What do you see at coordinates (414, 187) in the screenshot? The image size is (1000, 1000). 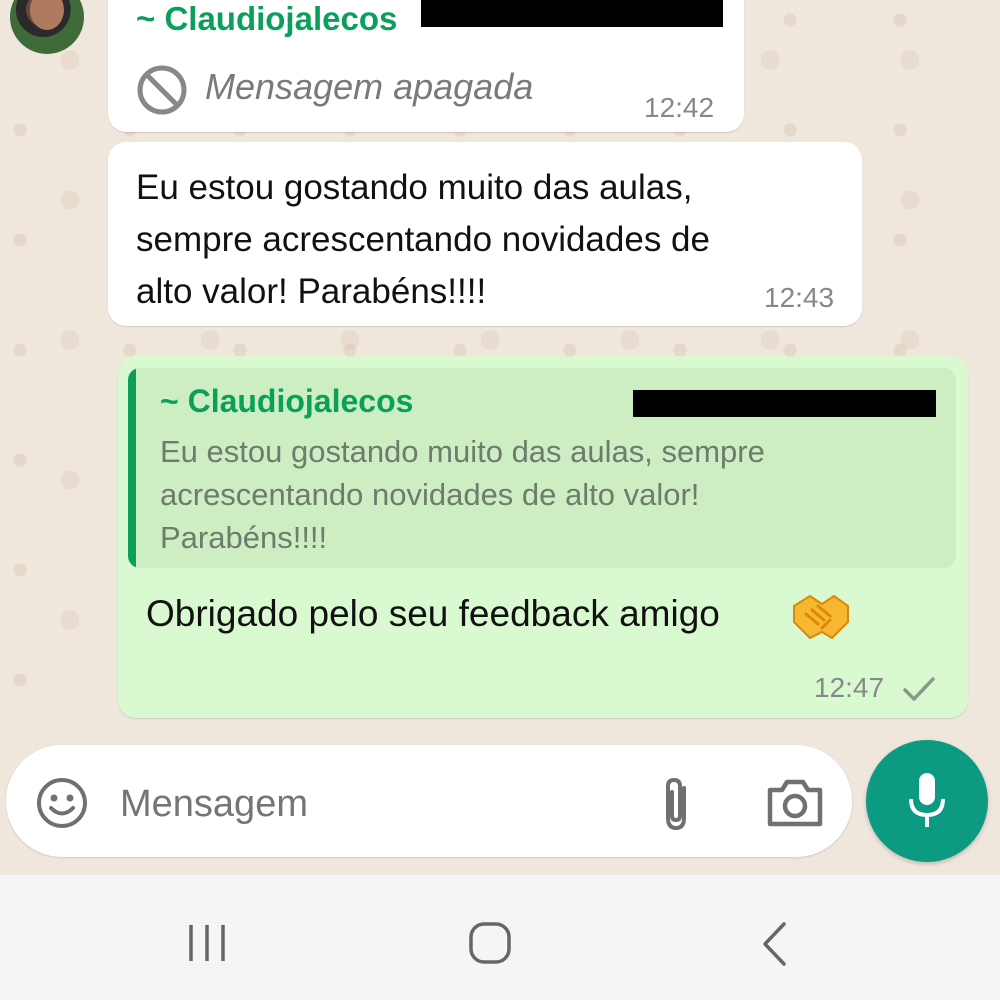 I see `message-line: Eu estou gostando muito das aulas,` at bounding box center [414, 187].